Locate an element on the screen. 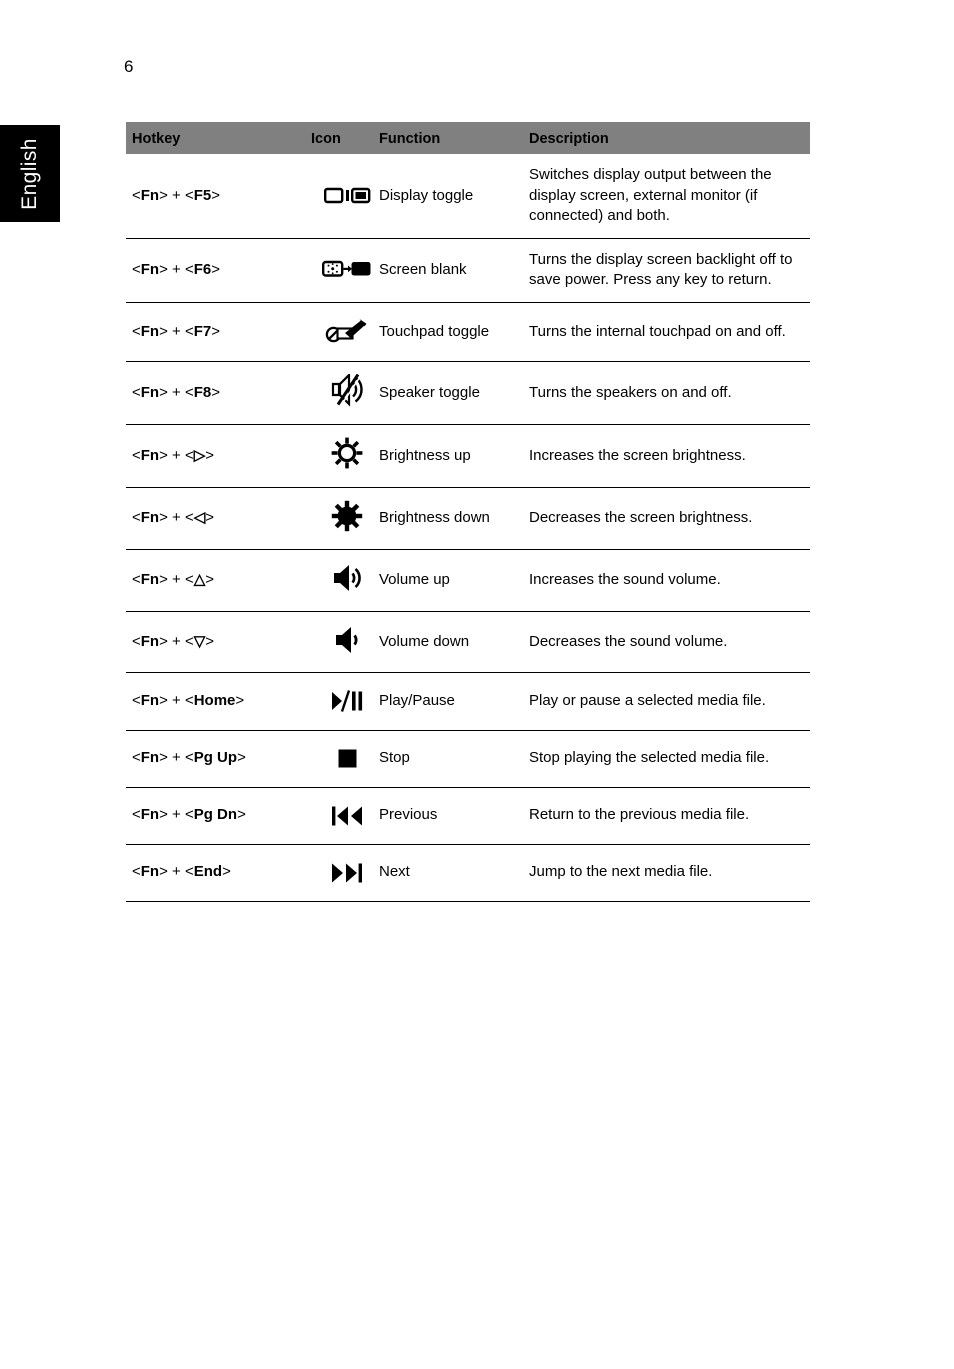 The width and height of the screenshot is (954, 1369). hotkey-cell: <Fn> + <▽> is located at coordinates (173, 641).